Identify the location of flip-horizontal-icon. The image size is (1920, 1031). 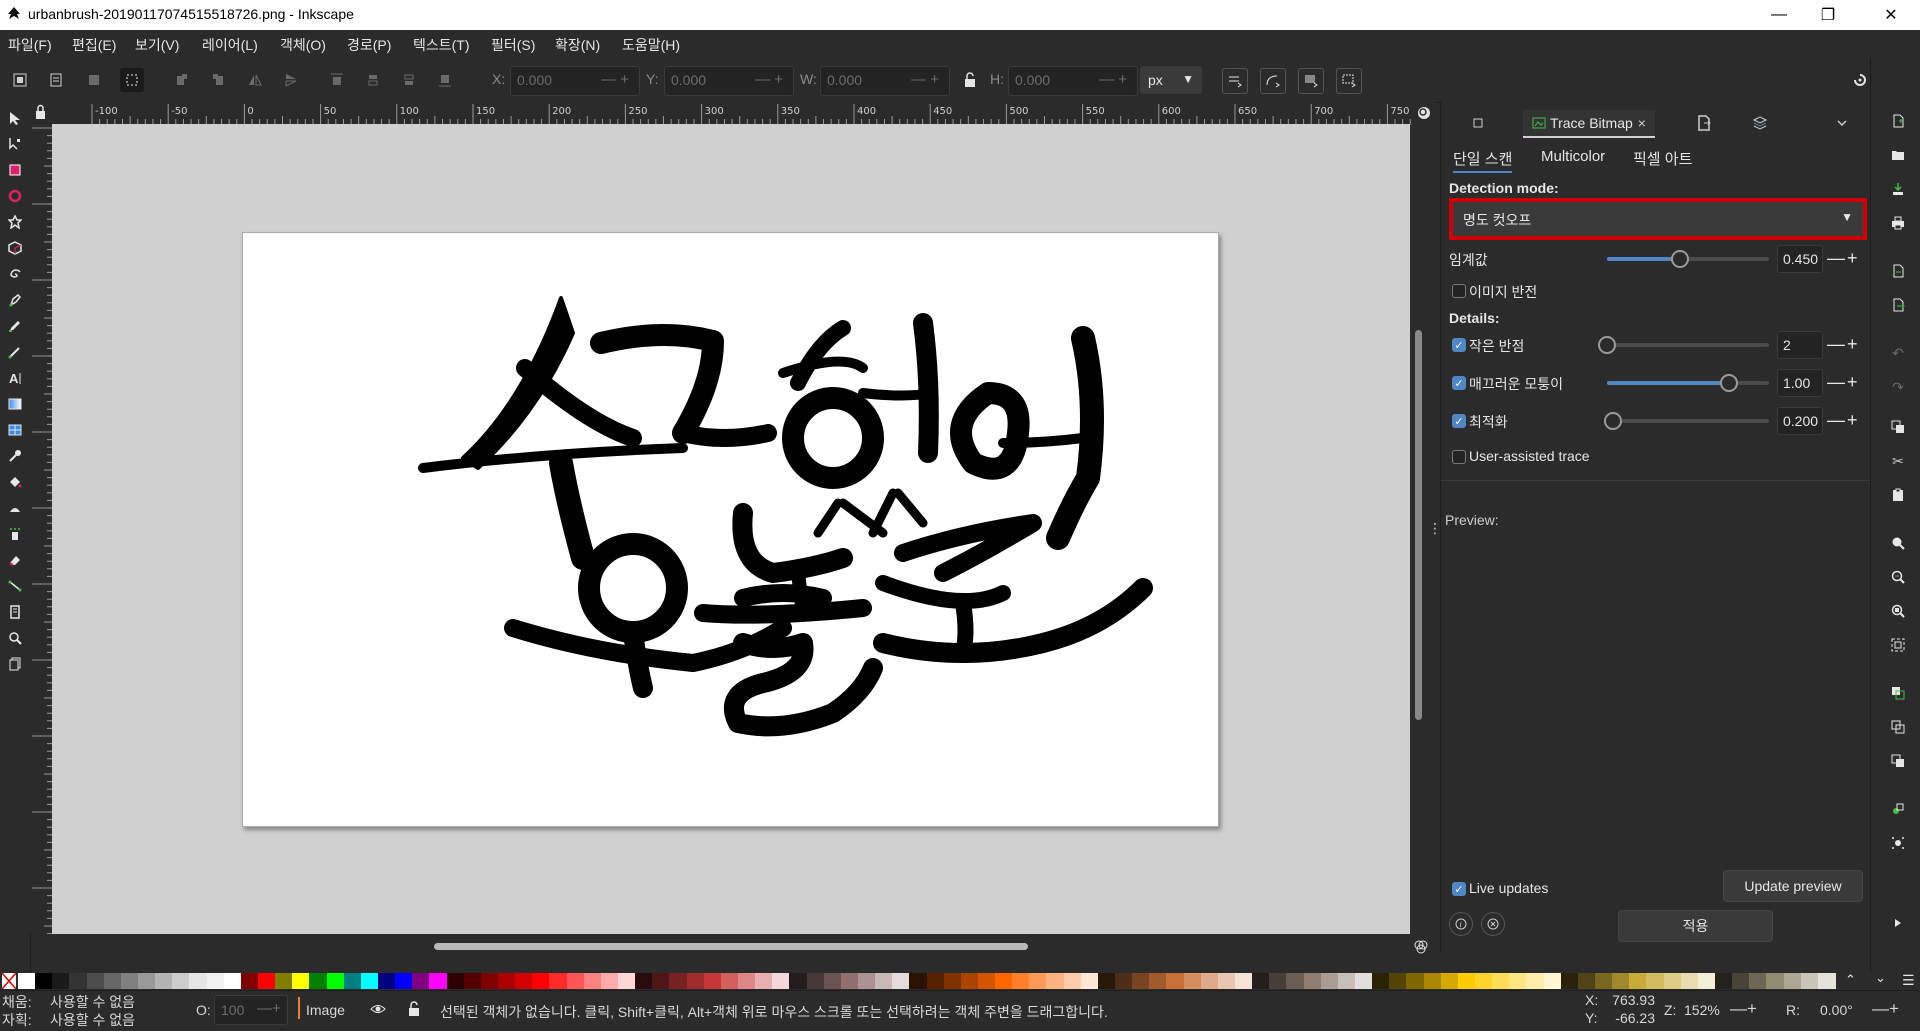
(255, 80).